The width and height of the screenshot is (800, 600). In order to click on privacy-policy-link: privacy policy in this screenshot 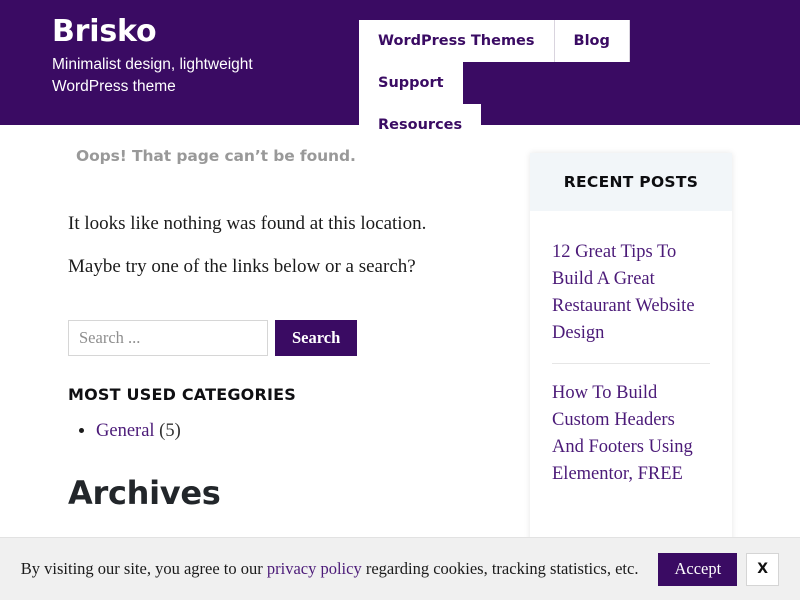, I will do `click(314, 568)`.